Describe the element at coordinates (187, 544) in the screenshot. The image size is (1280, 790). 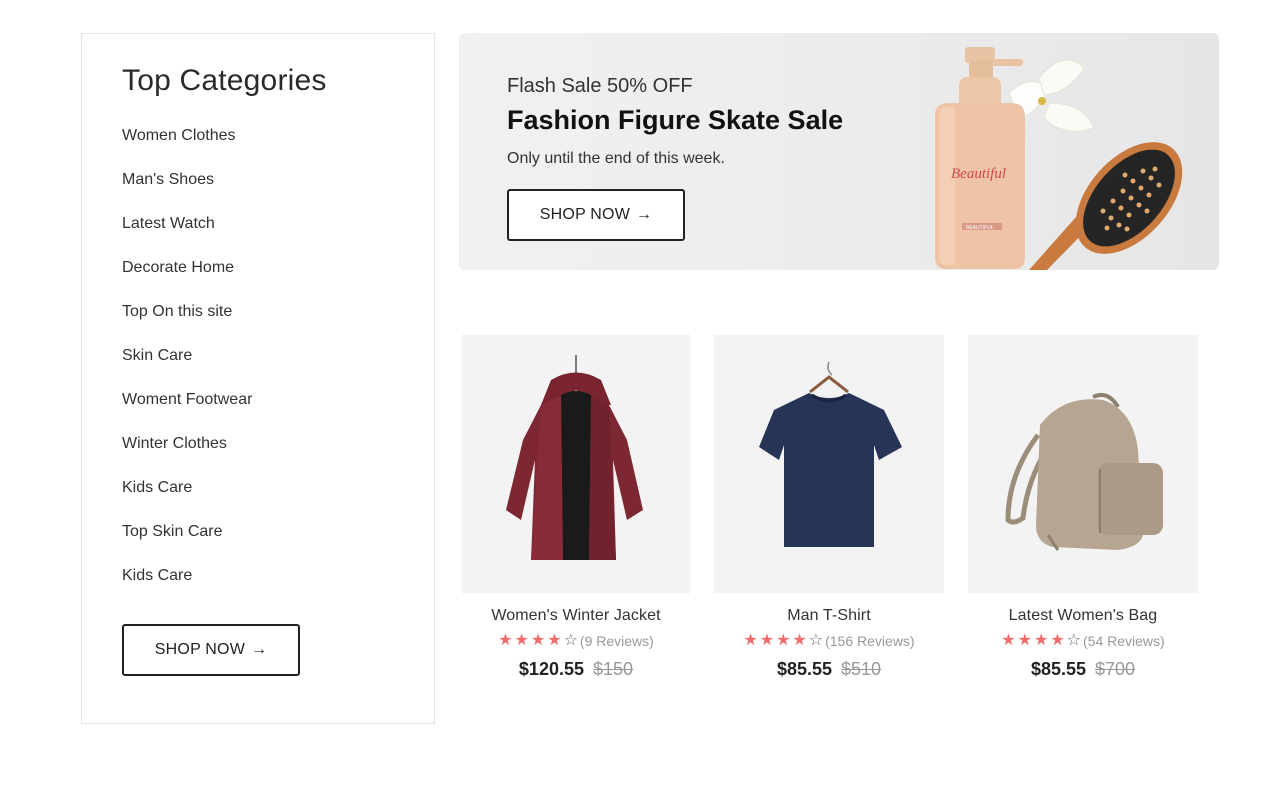
I see `category-item: Top Skin Care` at that location.